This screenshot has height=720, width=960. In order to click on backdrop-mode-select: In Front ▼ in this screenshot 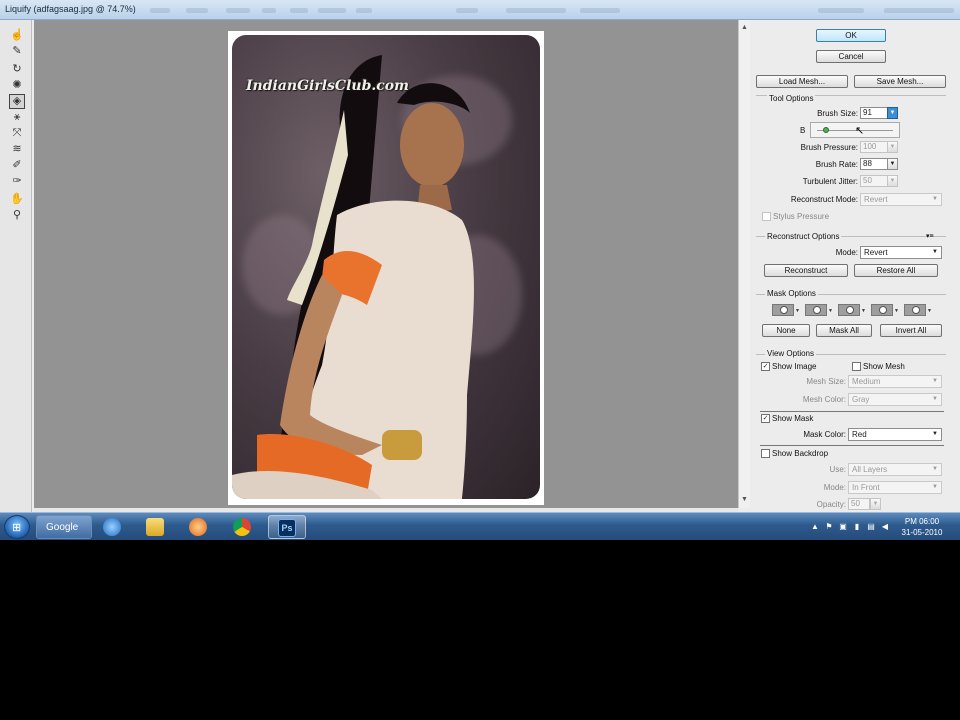, I will do `click(895, 487)`.